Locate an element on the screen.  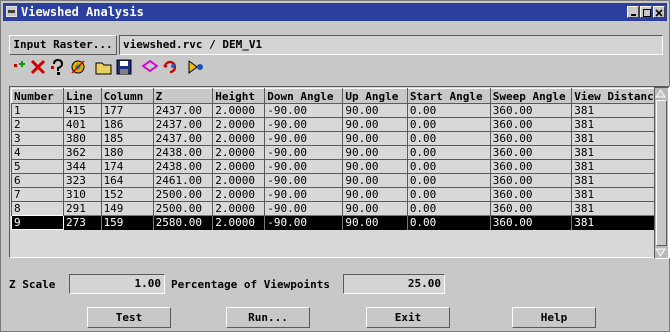
table-cell: 164 is located at coordinates (127, 180).